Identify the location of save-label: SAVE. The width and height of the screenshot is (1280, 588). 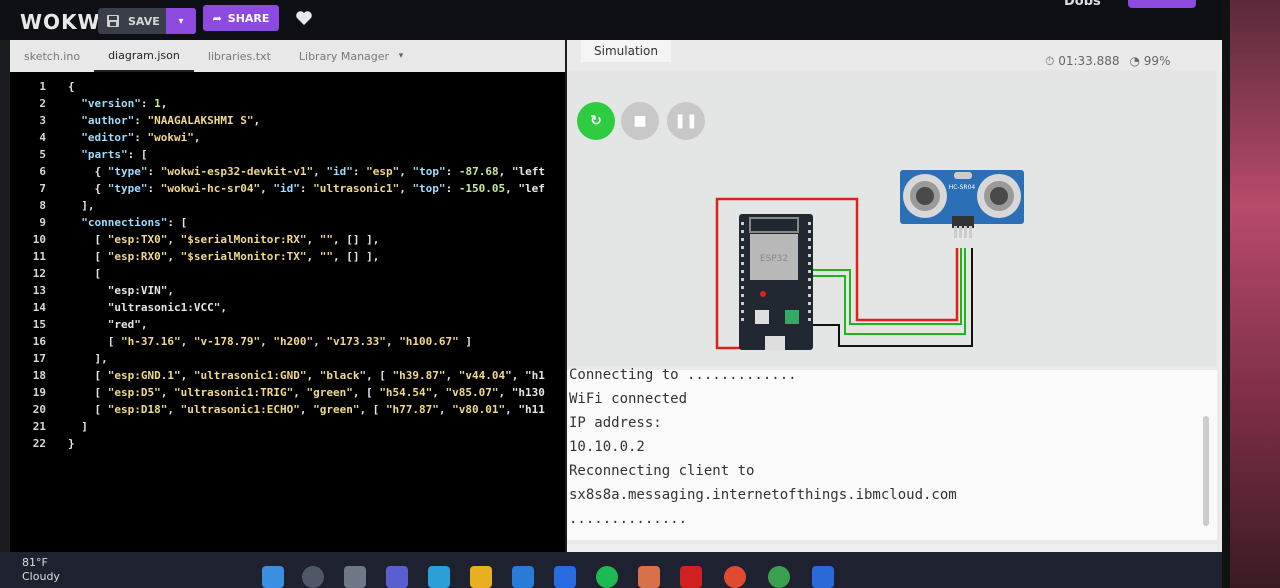
(144, 21).